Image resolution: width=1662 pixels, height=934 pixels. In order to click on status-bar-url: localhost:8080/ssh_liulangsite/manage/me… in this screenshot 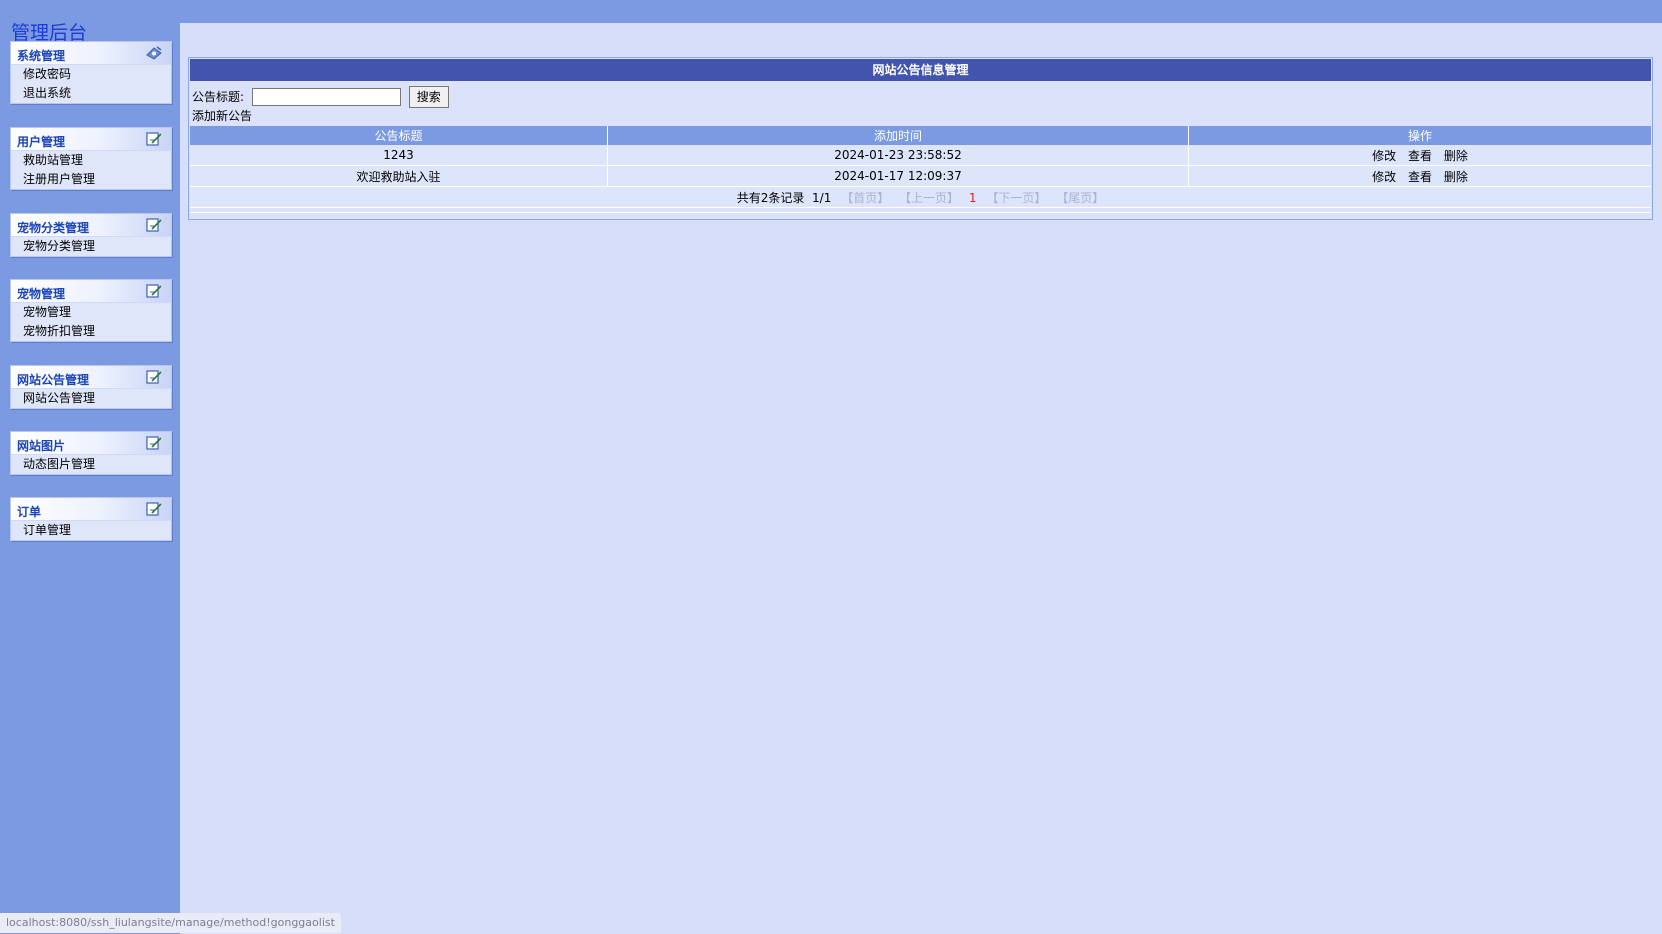, I will do `click(170, 923)`.